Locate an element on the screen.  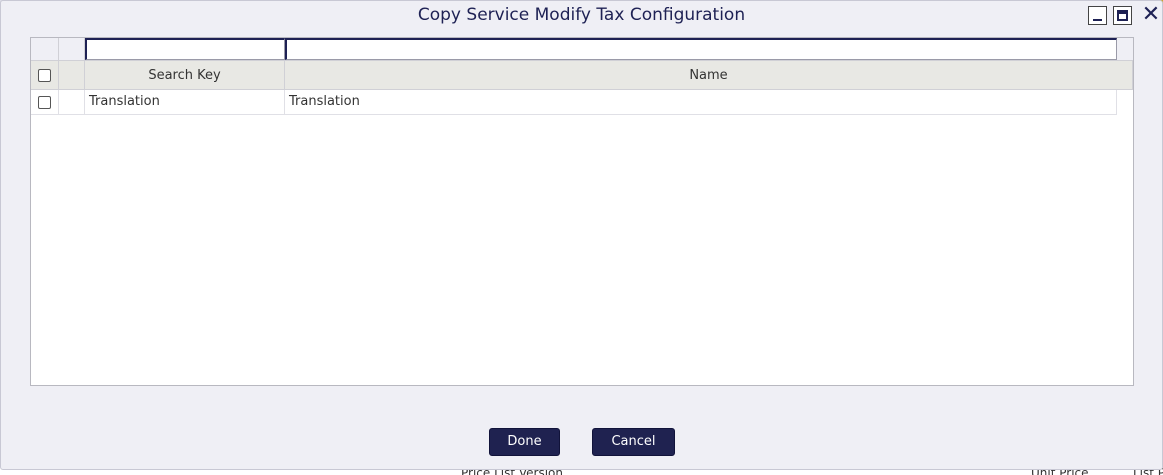
row-name: Translation is located at coordinates (701, 102).